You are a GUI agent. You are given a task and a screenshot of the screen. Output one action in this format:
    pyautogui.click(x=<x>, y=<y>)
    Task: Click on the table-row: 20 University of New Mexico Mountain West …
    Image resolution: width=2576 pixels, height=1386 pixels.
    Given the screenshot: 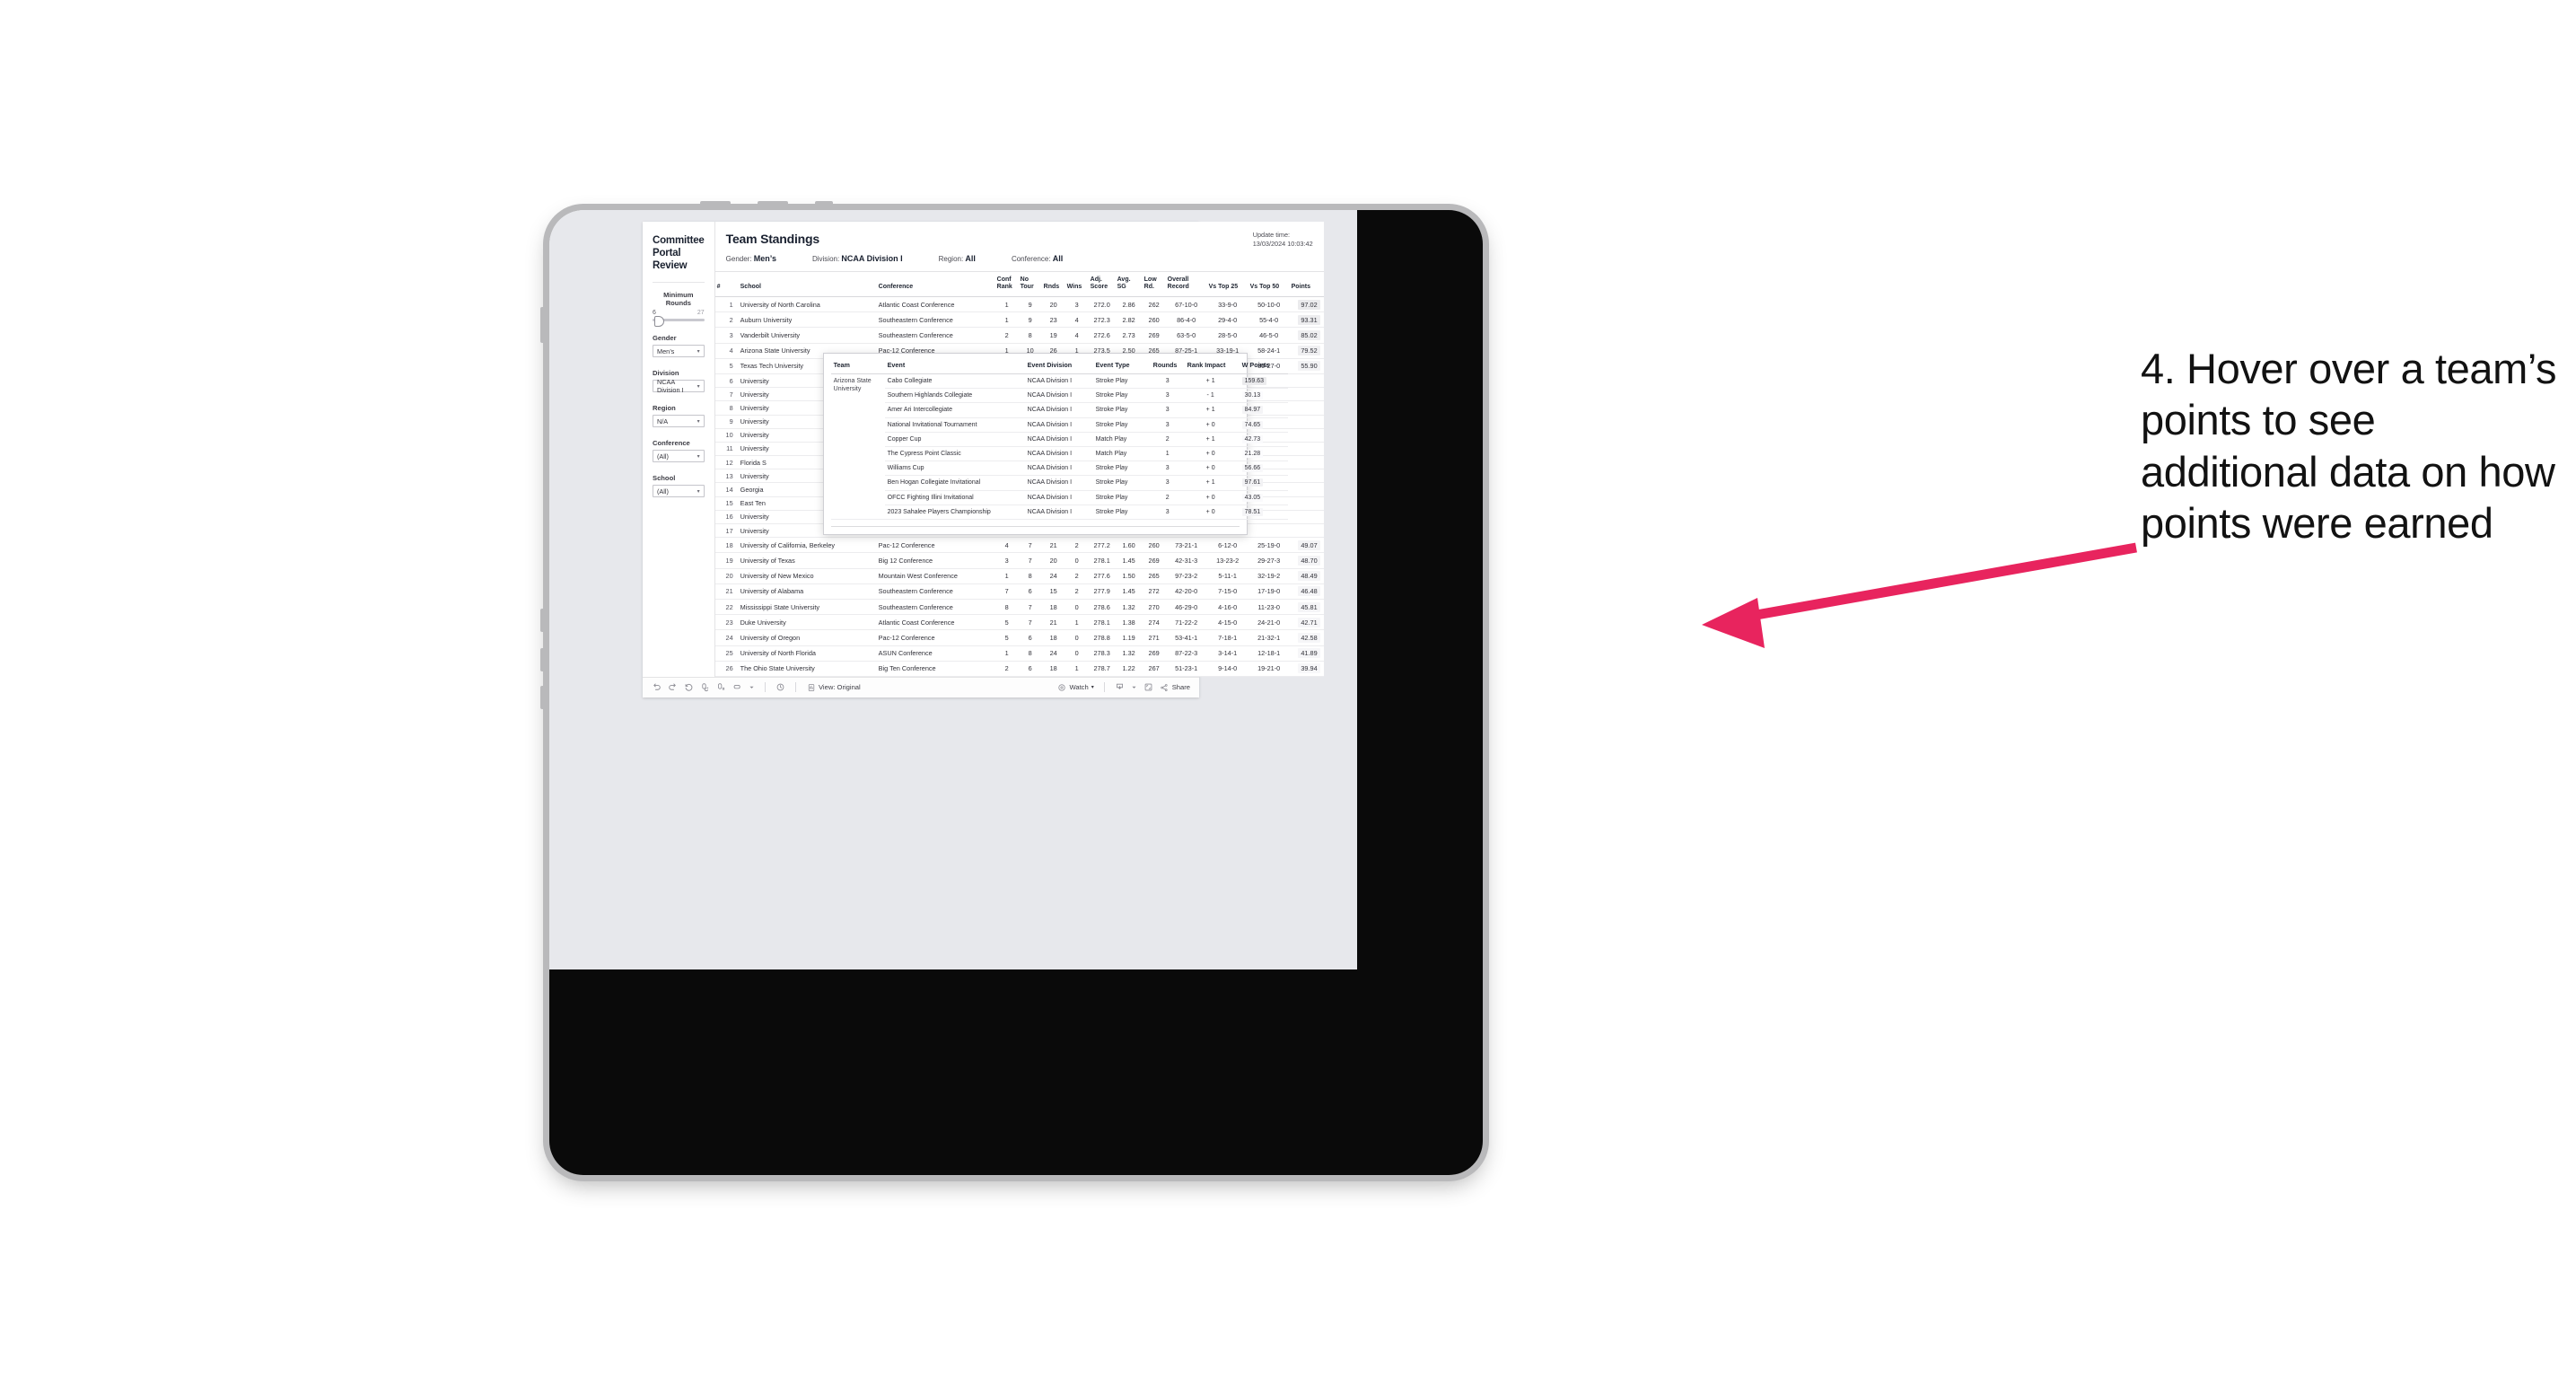 What is the action you would take?
    pyautogui.click(x=1019, y=576)
    